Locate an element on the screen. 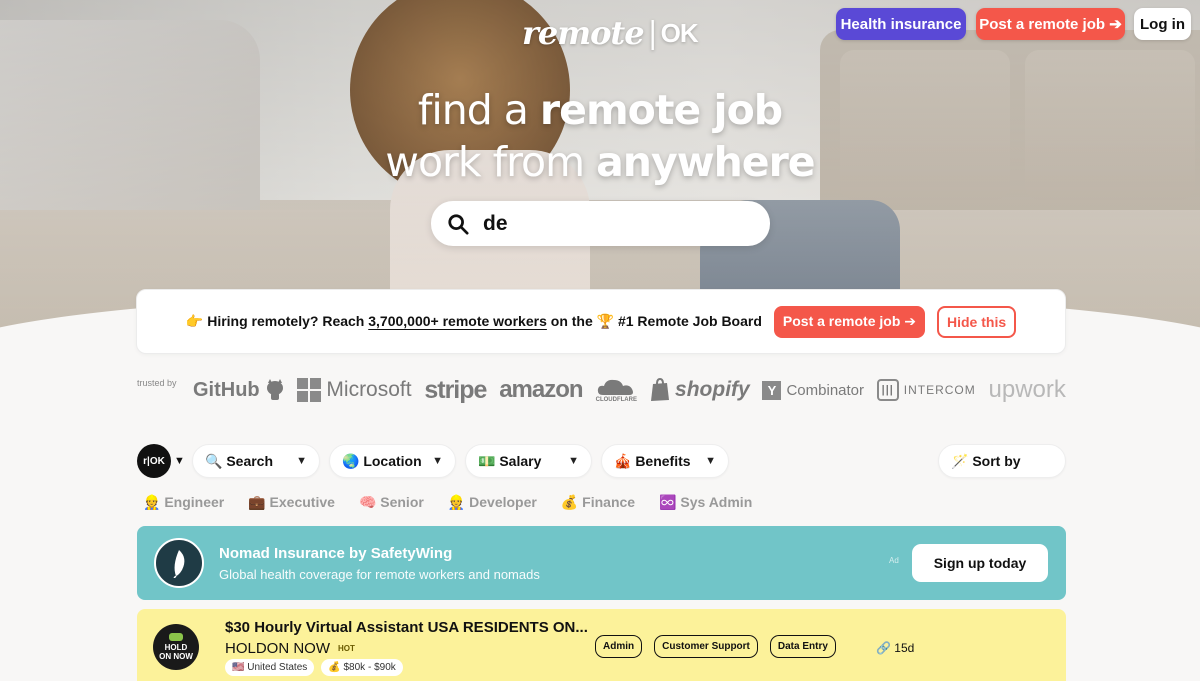 This screenshot has width=1200, height=681. tag-executive: 💼 Executive is located at coordinates (291, 504).